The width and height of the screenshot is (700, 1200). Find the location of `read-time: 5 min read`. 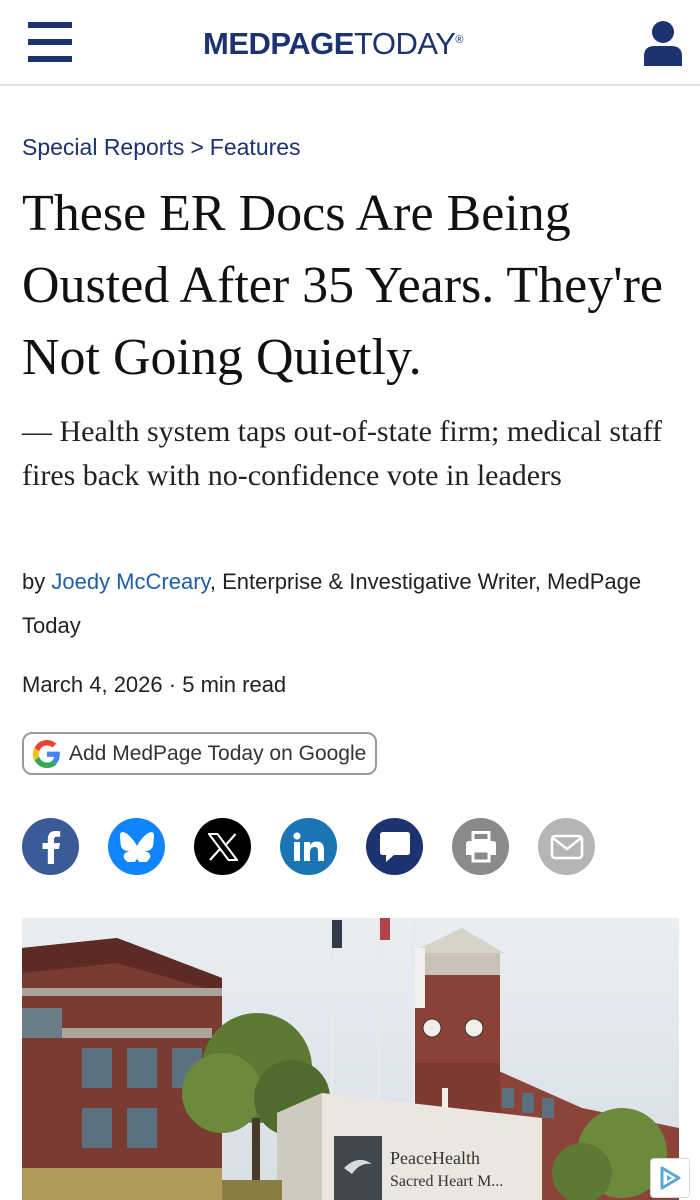

read-time: 5 min read is located at coordinates (234, 684).